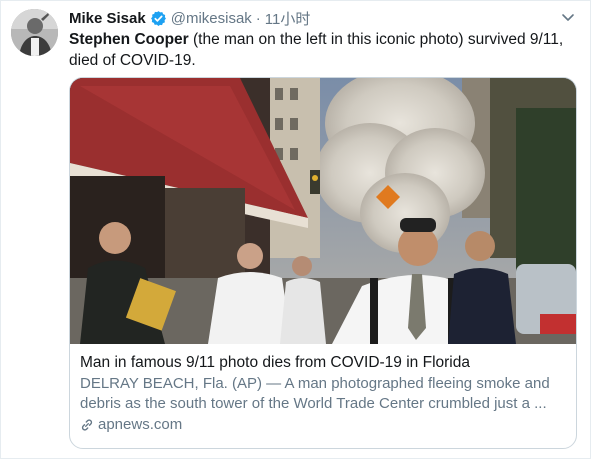 Image resolution: width=591 pixels, height=459 pixels. What do you see at coordinates (323, 424) in the screenshot?
I see `card-domain: apnews.com` at bounding box center [323, 424].